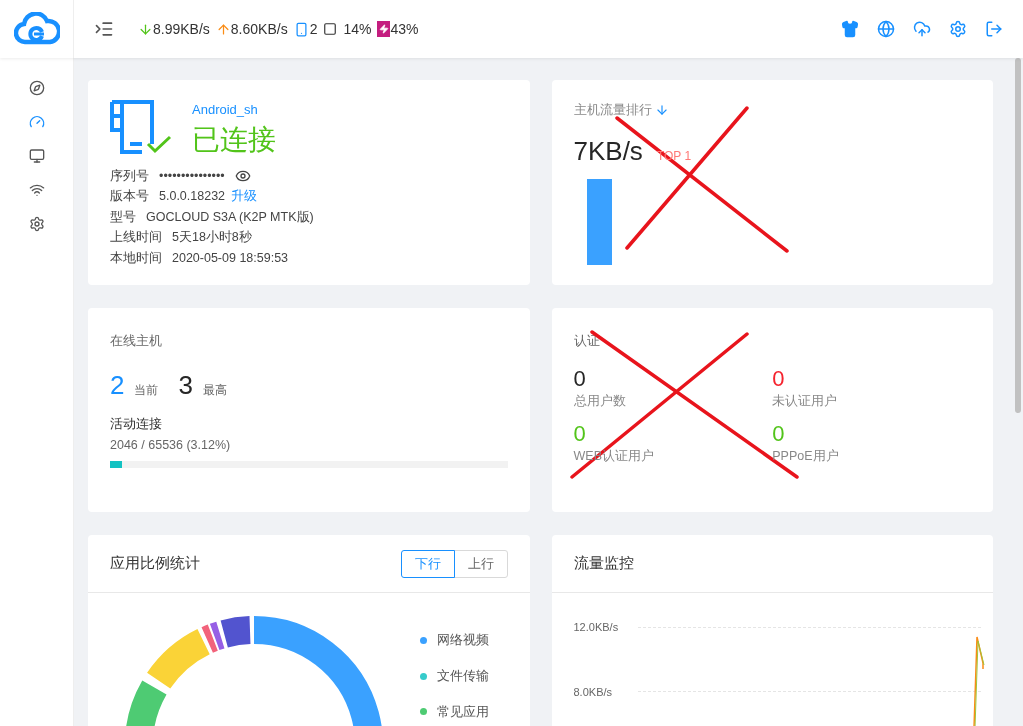  What do you see at coordinates (129, 176) in the screenshot?
I see `info-label: 序列号` at bounding box center [129, 176].